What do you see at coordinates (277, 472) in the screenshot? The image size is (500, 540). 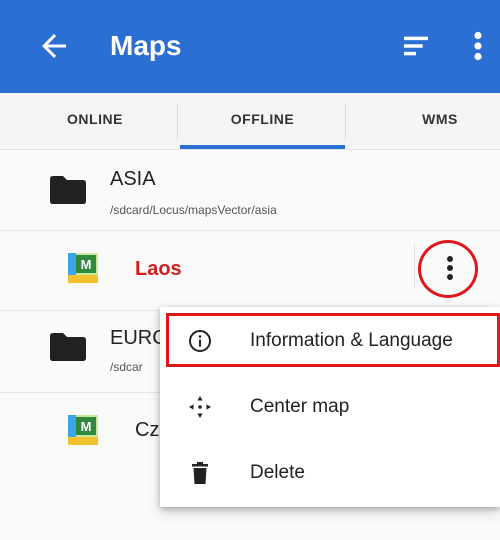 I see `menu-item-label: Delete` at bounding box center [277, 472].